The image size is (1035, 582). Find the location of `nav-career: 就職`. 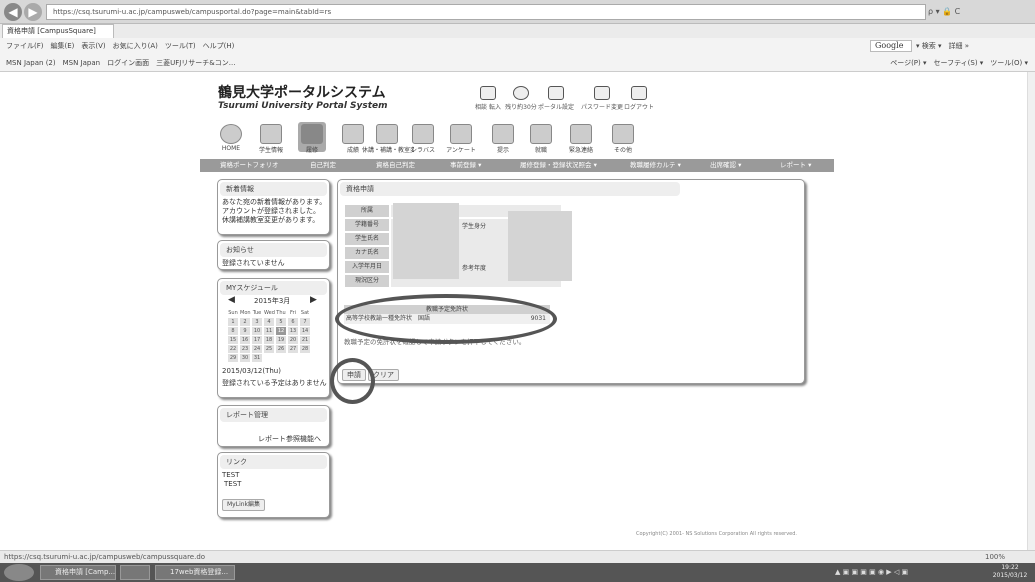

nav-career: 就職 is located at coordinates (541, 149).